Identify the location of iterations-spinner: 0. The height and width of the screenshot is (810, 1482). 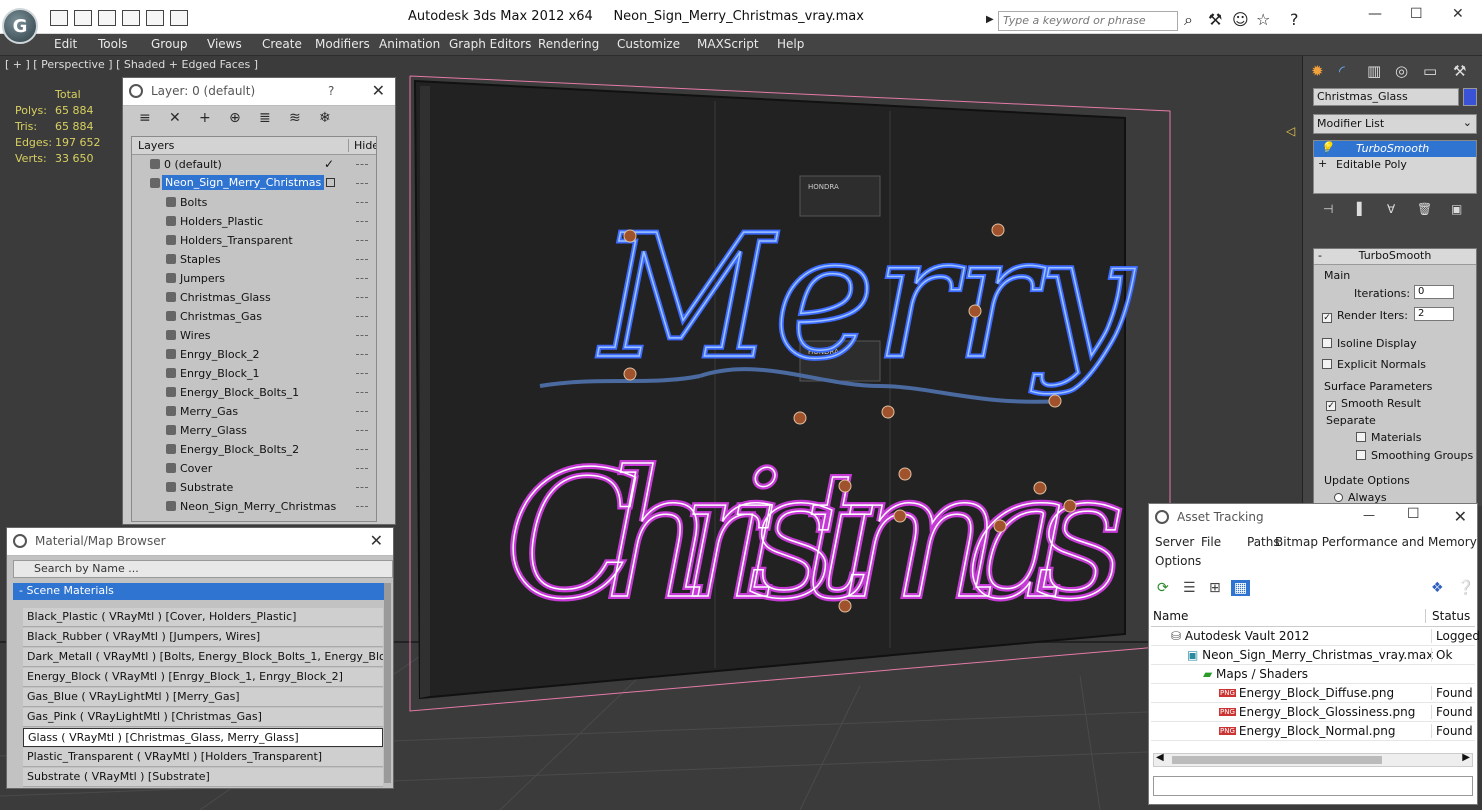
(1434, 292).